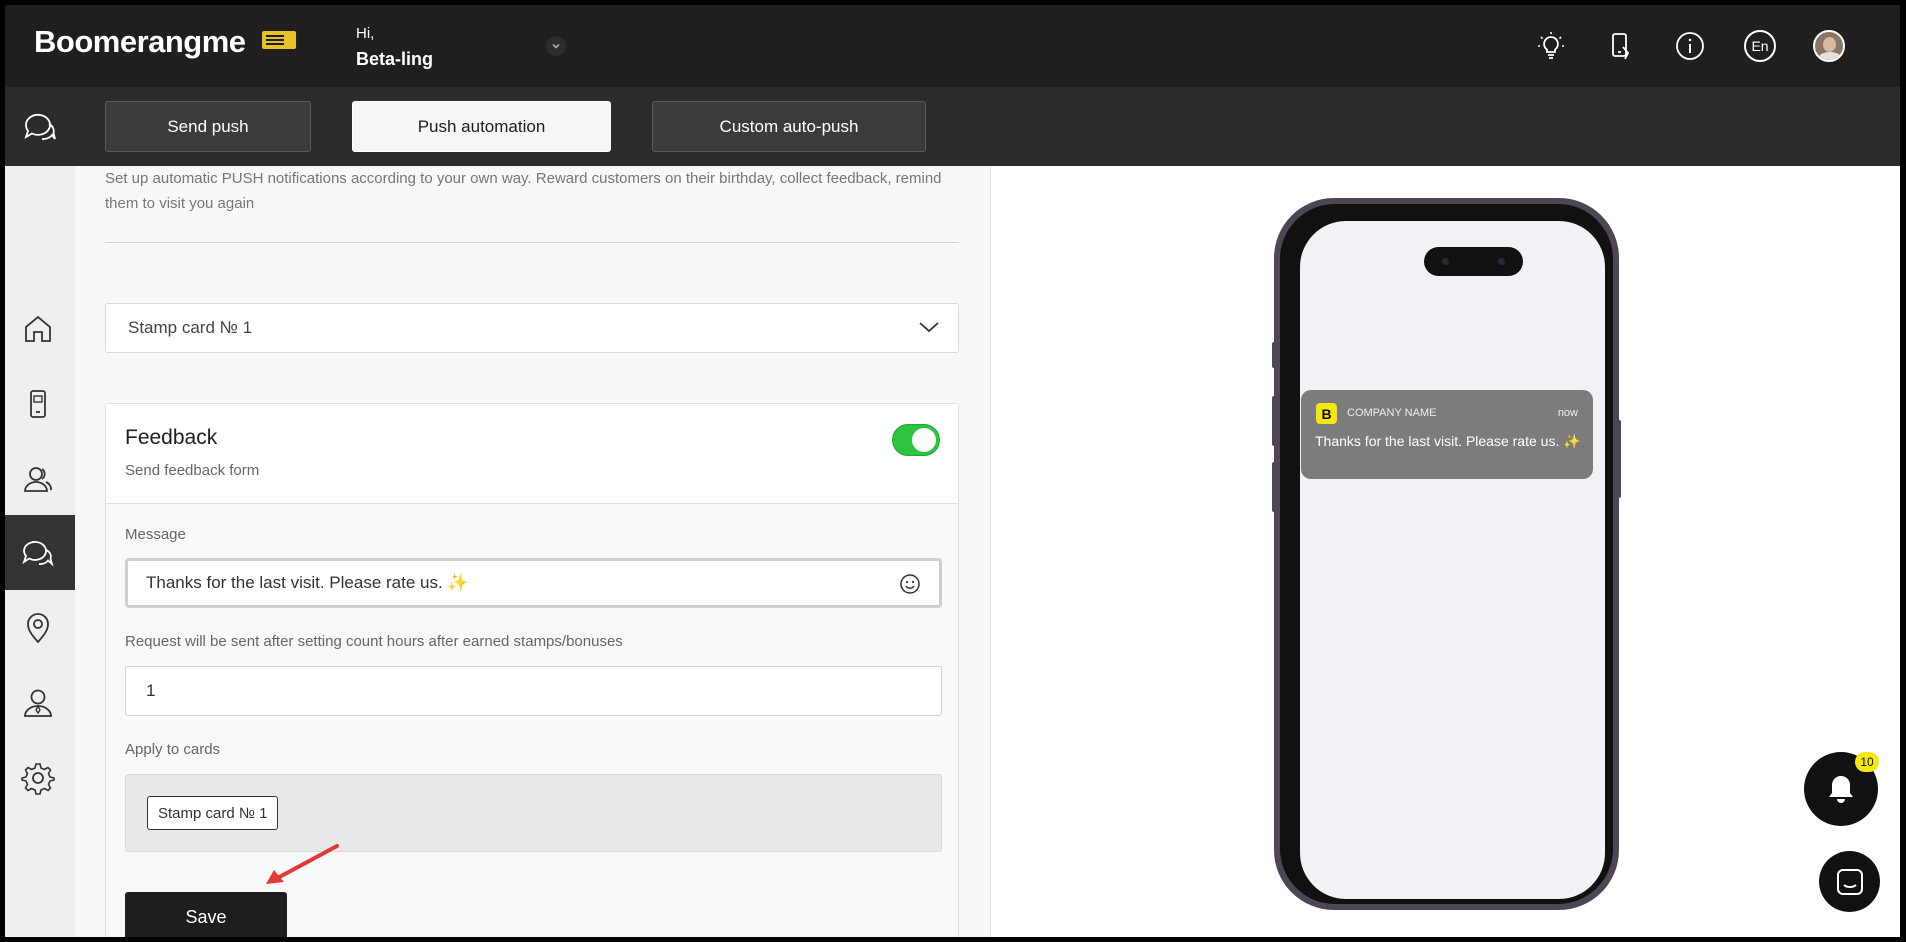 This screenshot has width=1906, height=942. I want to click on emoji-picker-icon, so click(910, 584).